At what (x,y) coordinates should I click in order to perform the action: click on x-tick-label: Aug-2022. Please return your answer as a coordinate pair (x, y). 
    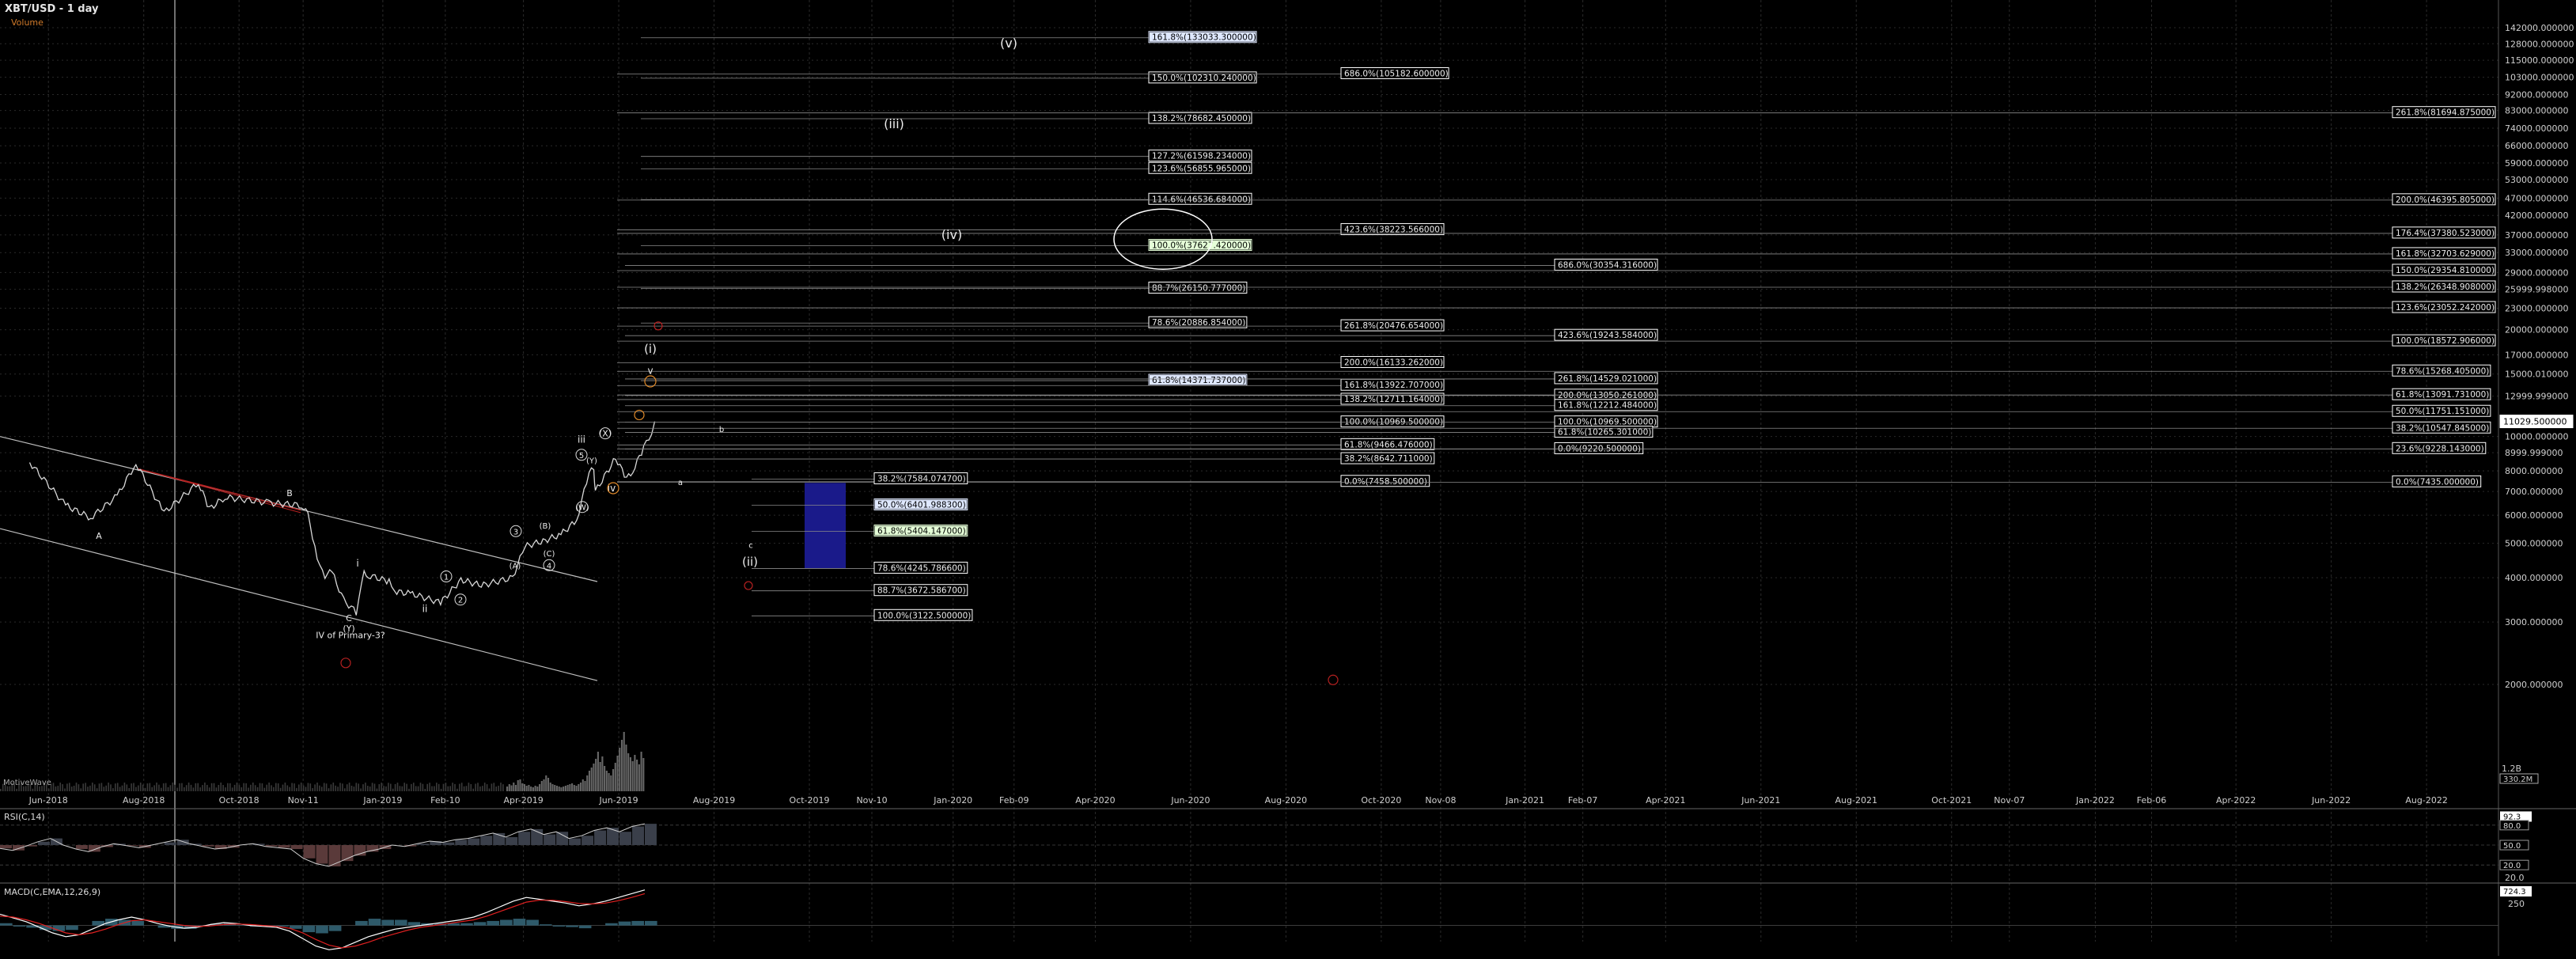
    Looking at the image, I should click on (2426, 800).